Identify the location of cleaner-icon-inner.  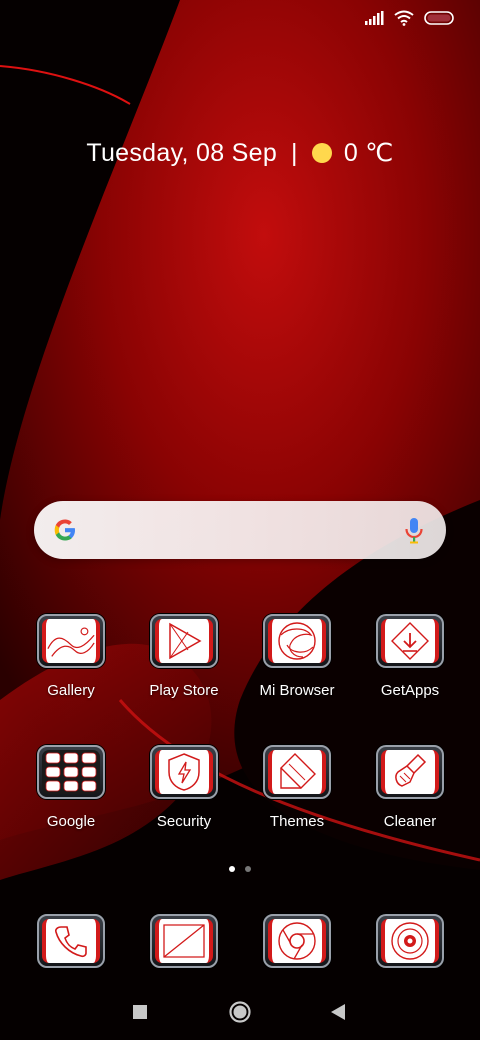
(410, 772).